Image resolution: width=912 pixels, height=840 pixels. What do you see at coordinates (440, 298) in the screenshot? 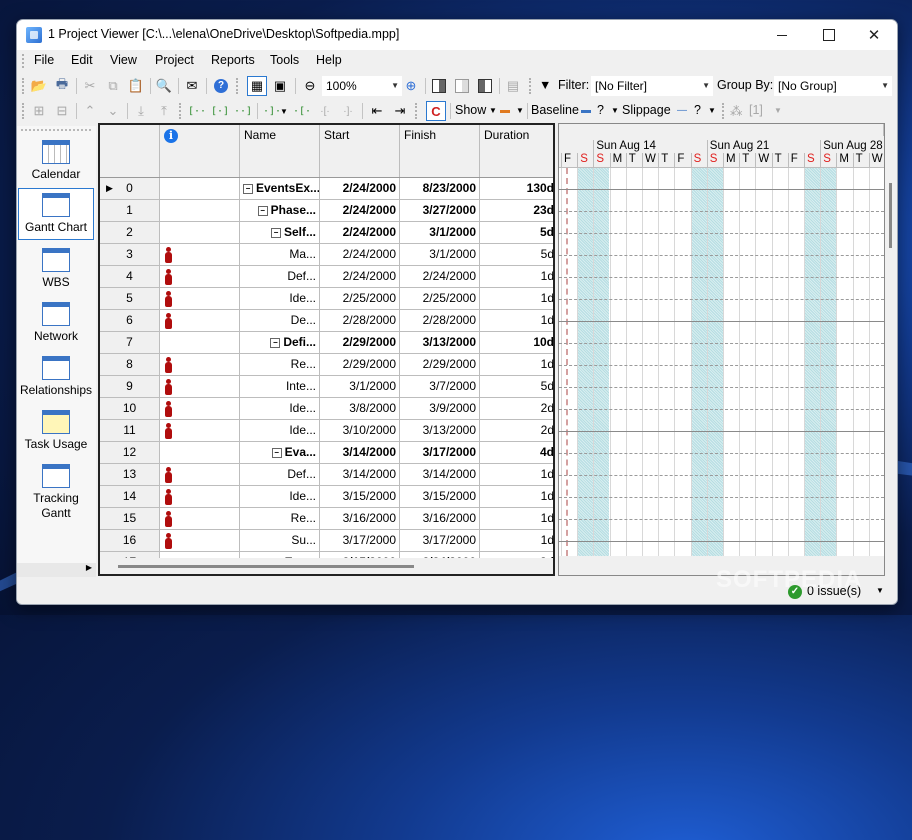
I see `finish-cell: 2/25/2000` at bounding box center [440, 298].